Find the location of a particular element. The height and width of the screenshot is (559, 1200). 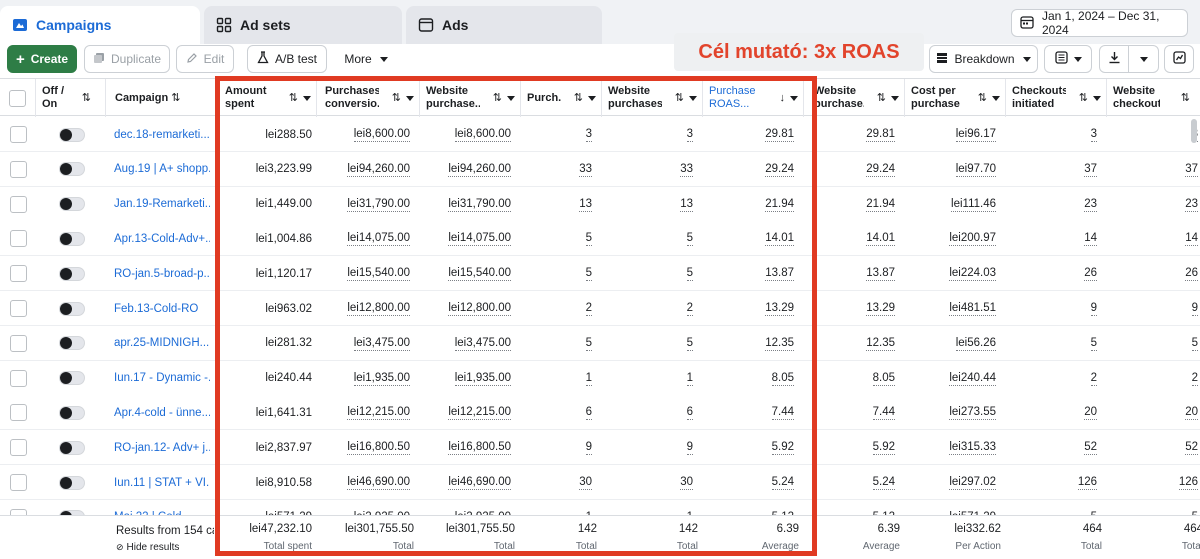

website-checkouts-cell-value: 9 is located at coordinates (1194, 308).